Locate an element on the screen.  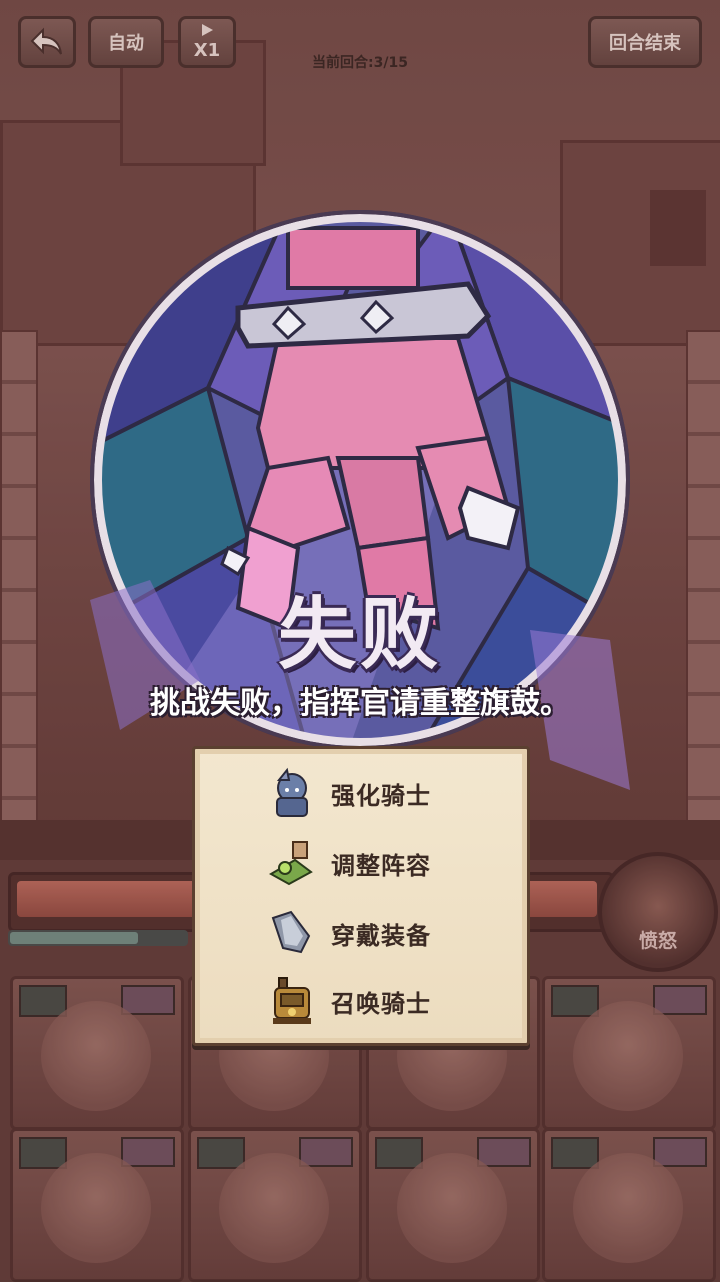
defeat-title: 失败 is located at coordinates (359, 635).